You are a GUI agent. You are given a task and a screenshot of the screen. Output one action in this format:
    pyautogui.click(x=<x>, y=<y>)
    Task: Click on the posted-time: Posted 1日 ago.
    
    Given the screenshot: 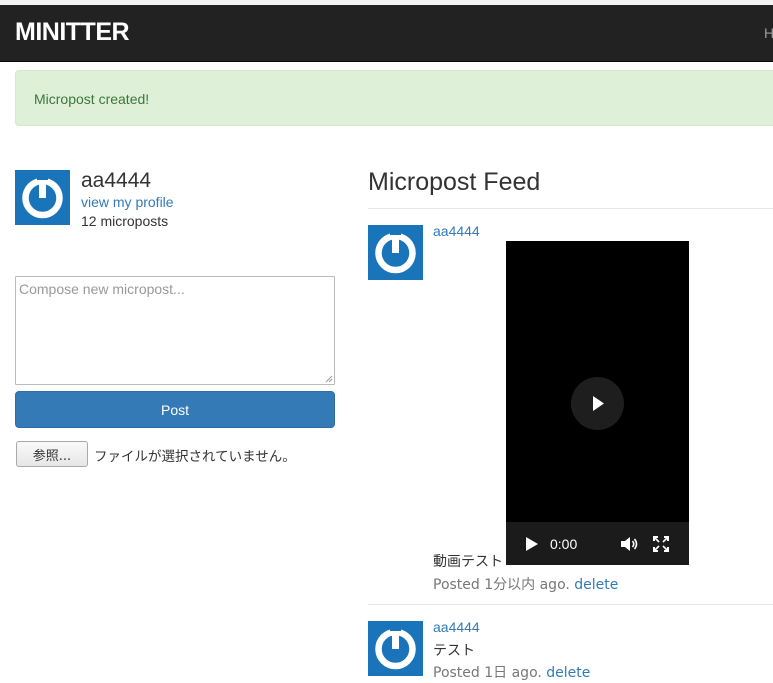 What is the action you would take?
    pyautogui.click(x=487, y=673)
    